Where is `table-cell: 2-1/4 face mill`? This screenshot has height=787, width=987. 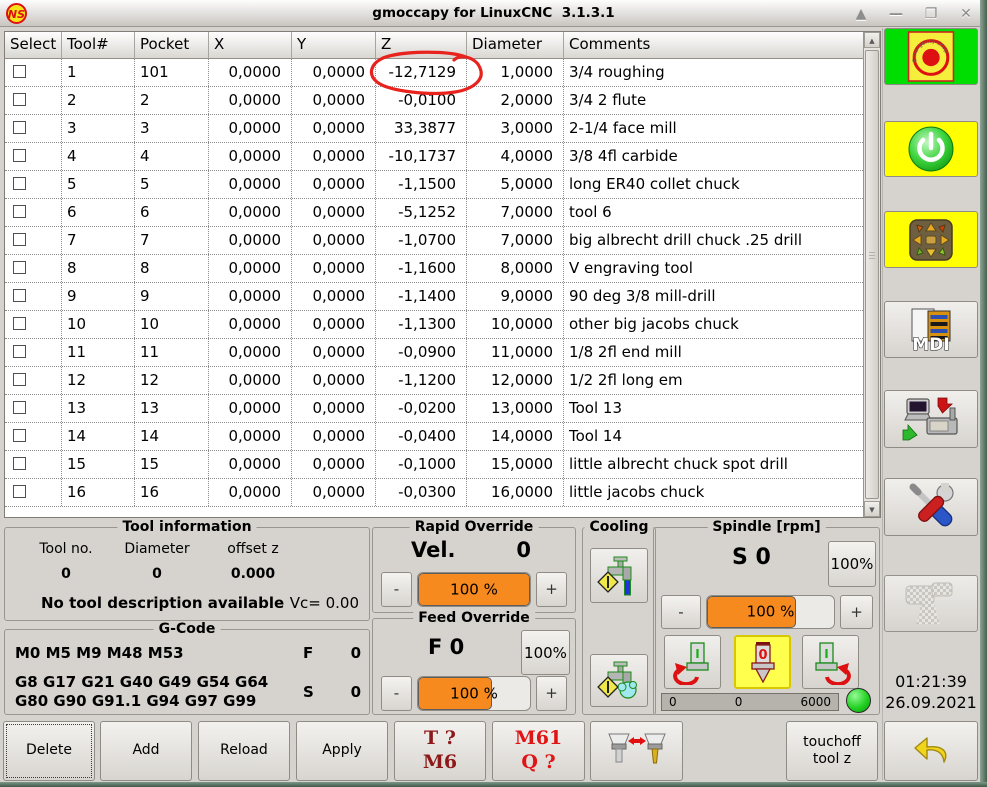
table-cell: 2-1/4 face mill is located at coordinates (713, 128).